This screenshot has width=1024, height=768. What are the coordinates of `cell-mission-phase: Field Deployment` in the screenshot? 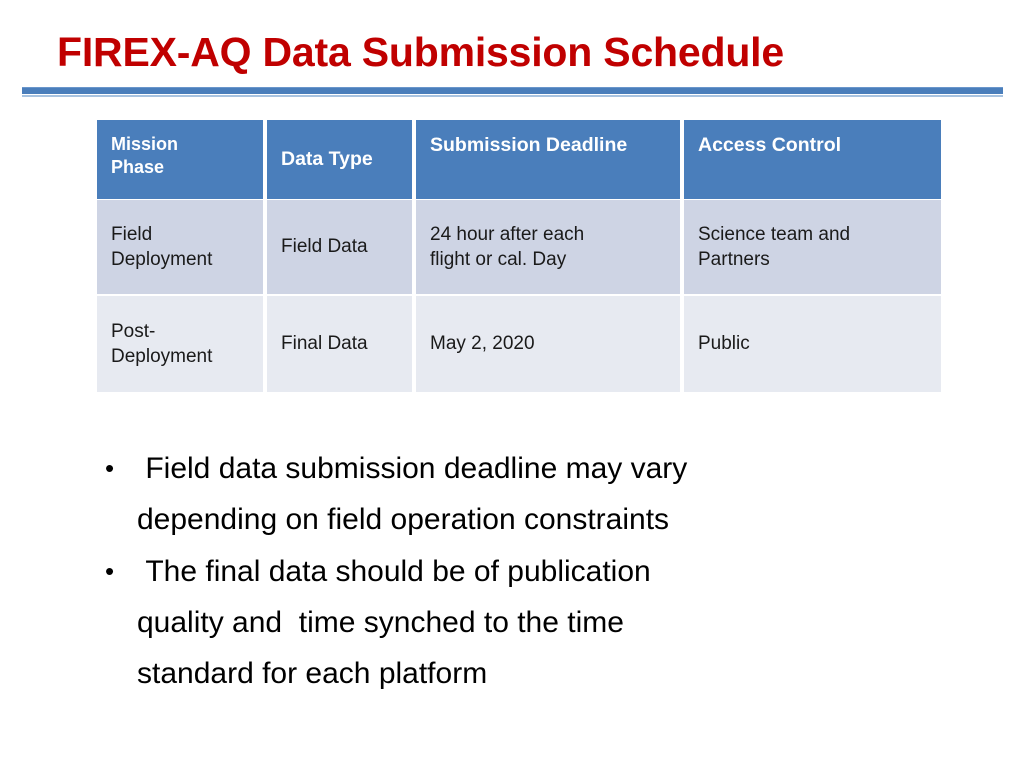 It's located at (180, 248).